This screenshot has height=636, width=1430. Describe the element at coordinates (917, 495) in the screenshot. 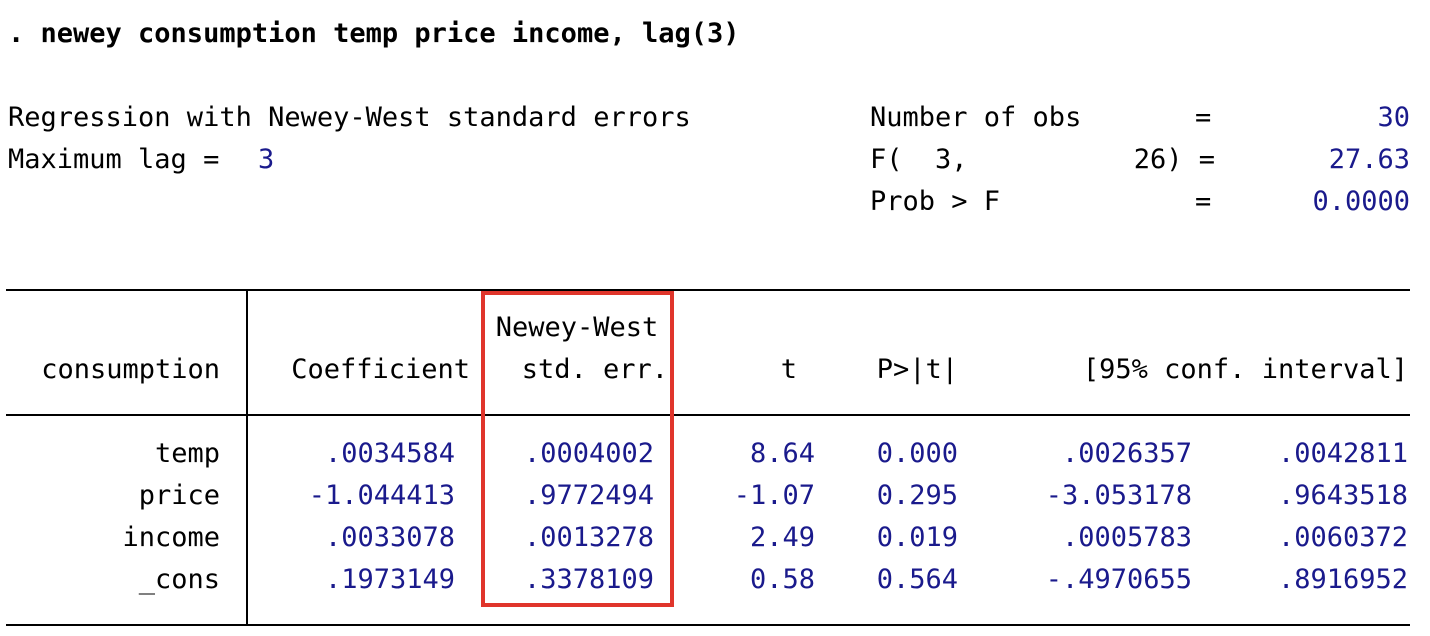

I see `row-p: 0.295` at that location.